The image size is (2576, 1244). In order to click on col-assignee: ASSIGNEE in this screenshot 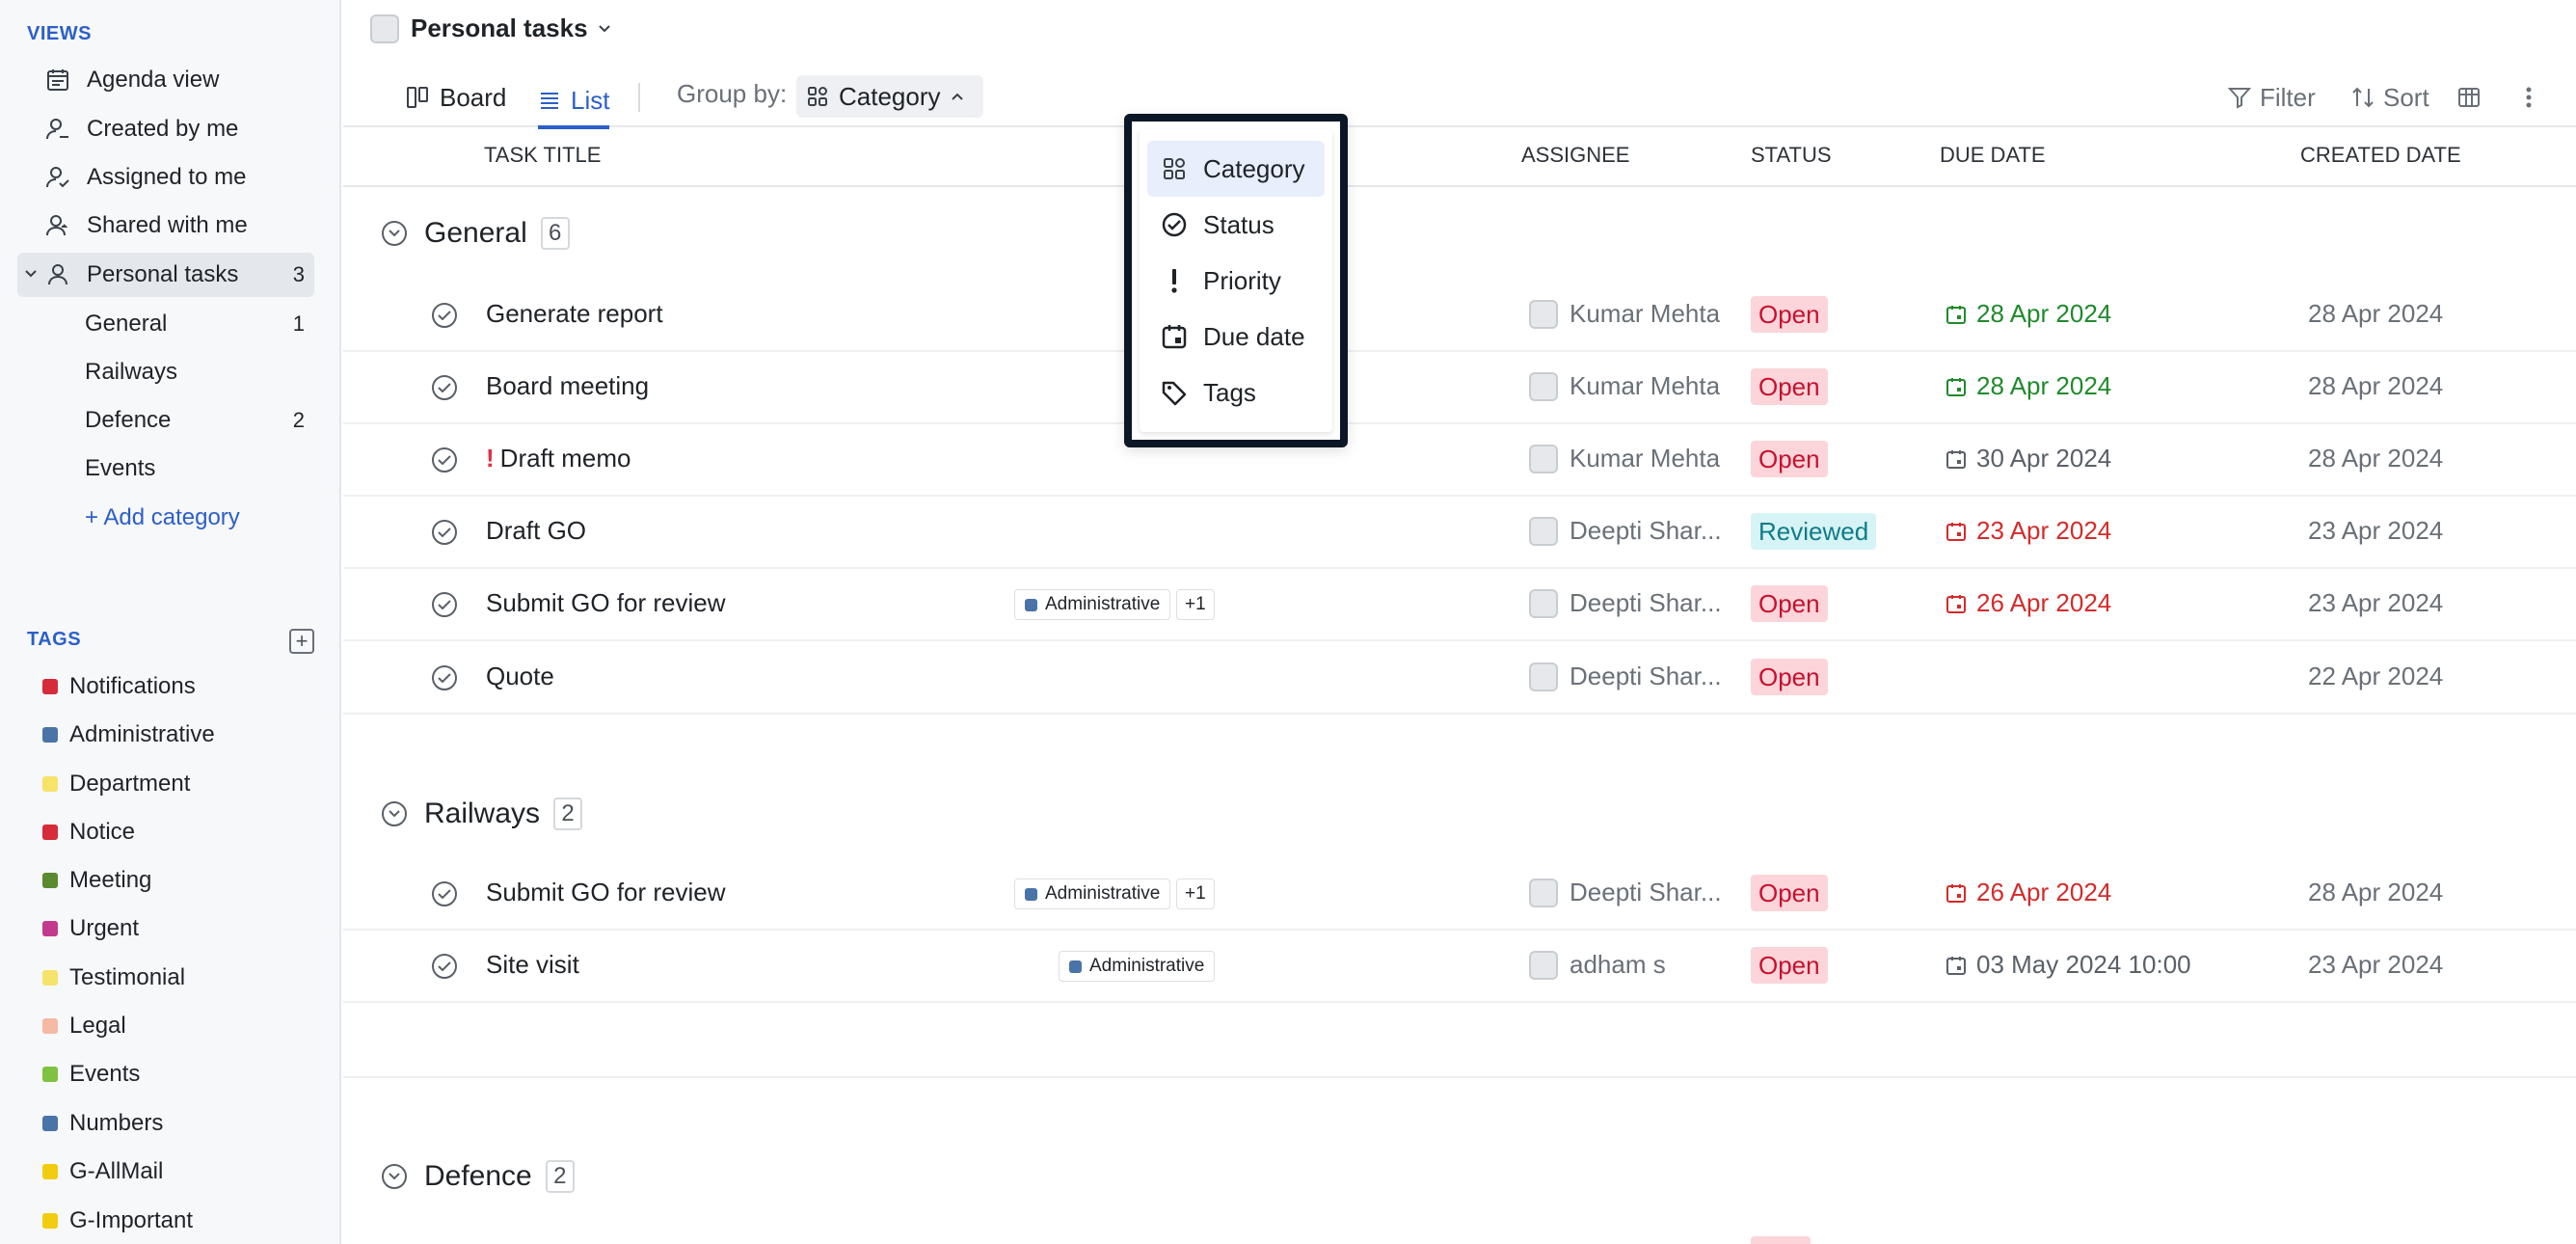, I will do `click(1575, 155)`.